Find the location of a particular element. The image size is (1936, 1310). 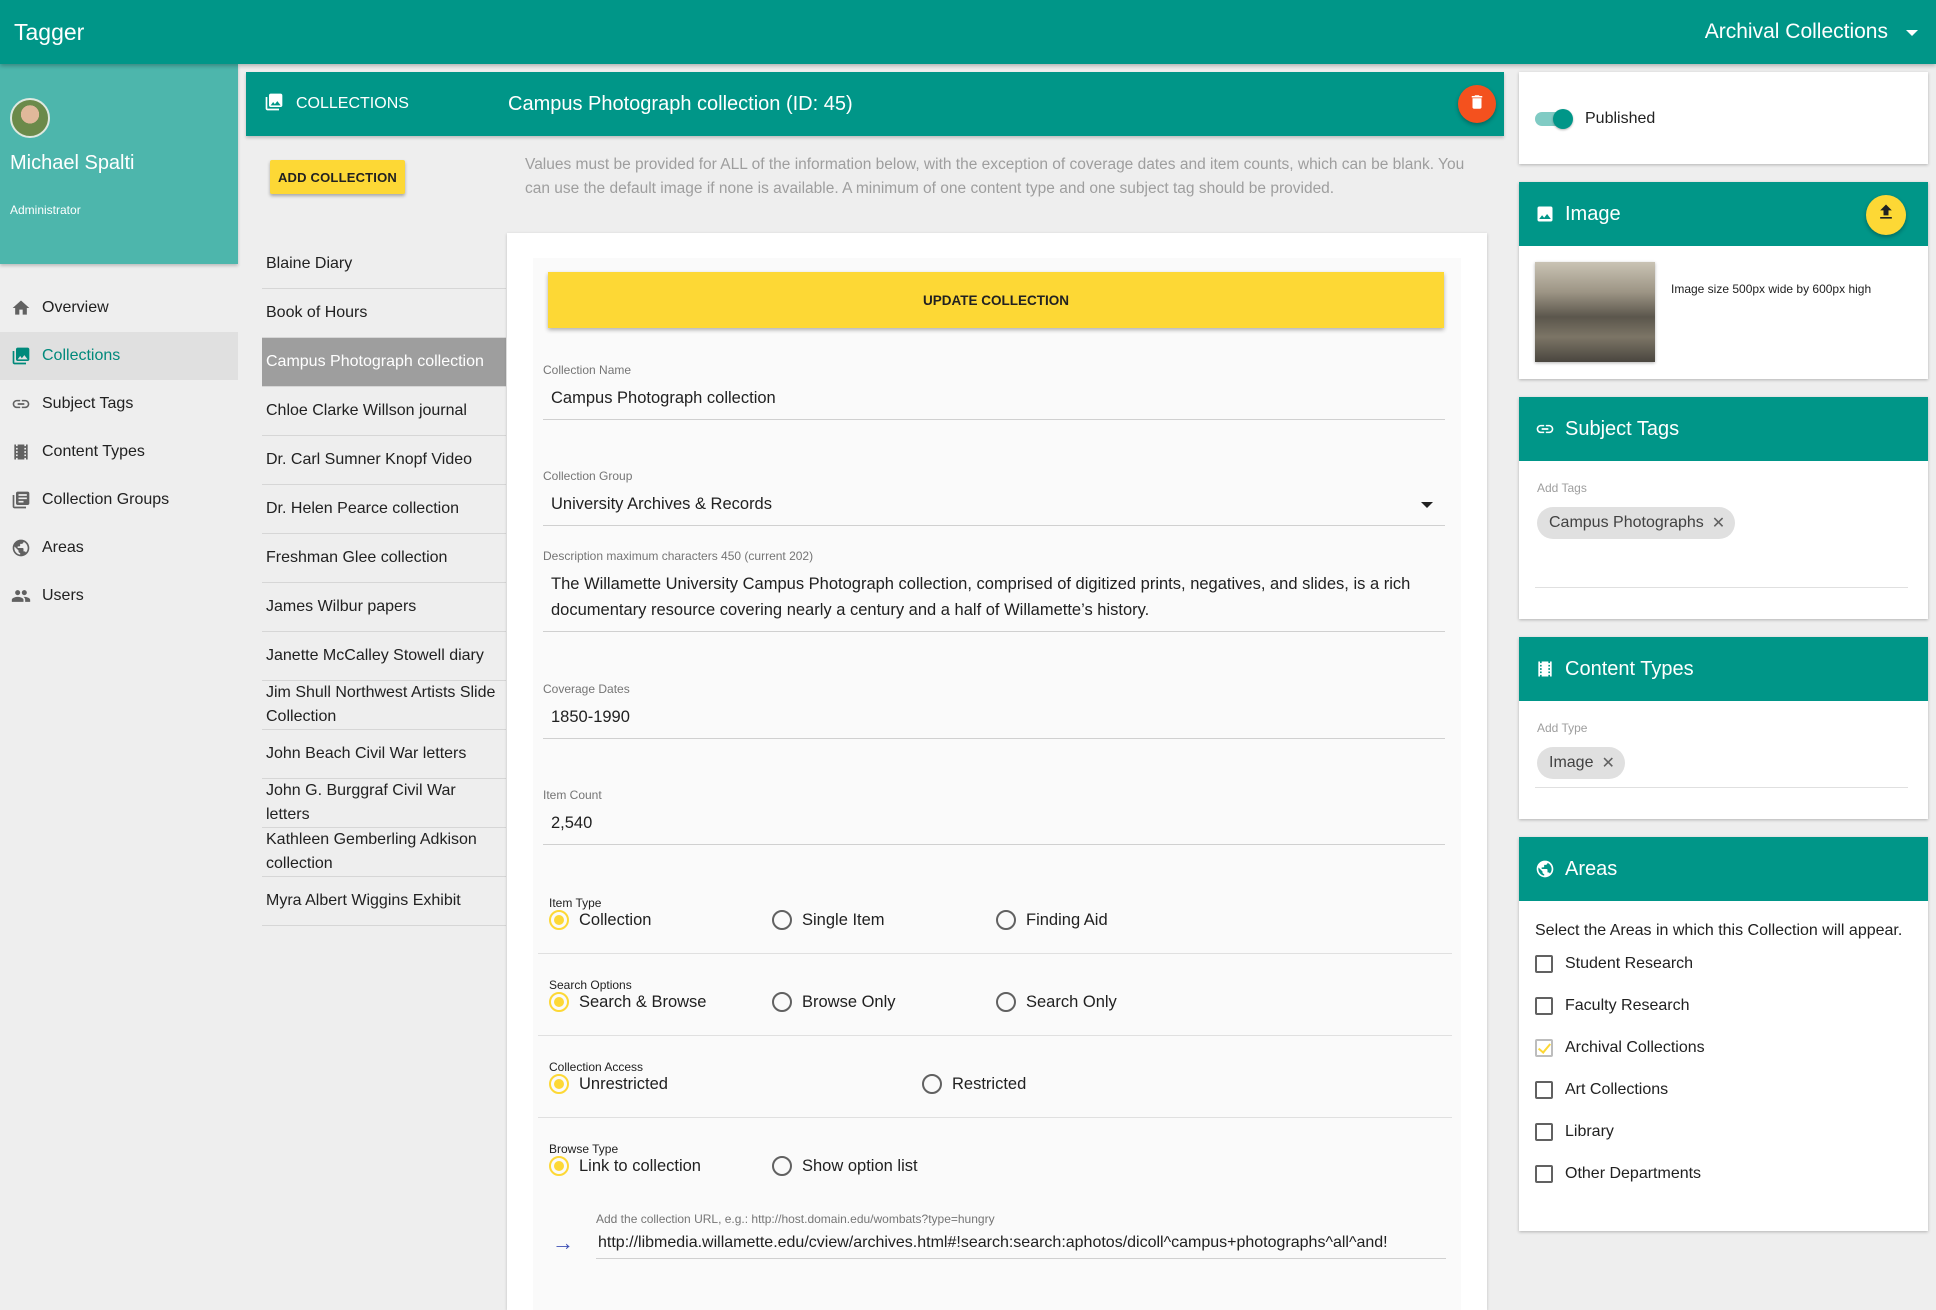

show-option-list-radio: Show option list is located at coordinates (845, 1166).